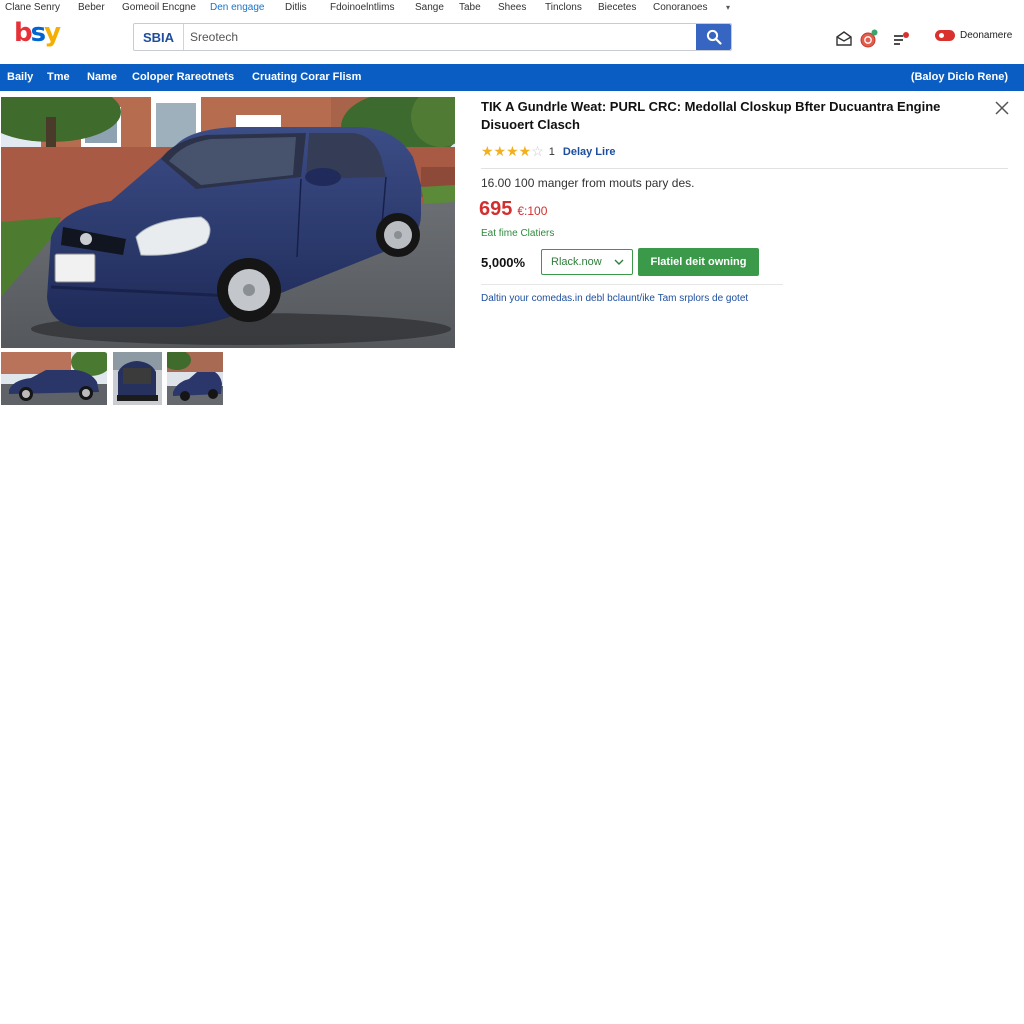 This screenshot has width=1024, height=1024. I want to click on quantity: 5,000%, so click(503, 262).